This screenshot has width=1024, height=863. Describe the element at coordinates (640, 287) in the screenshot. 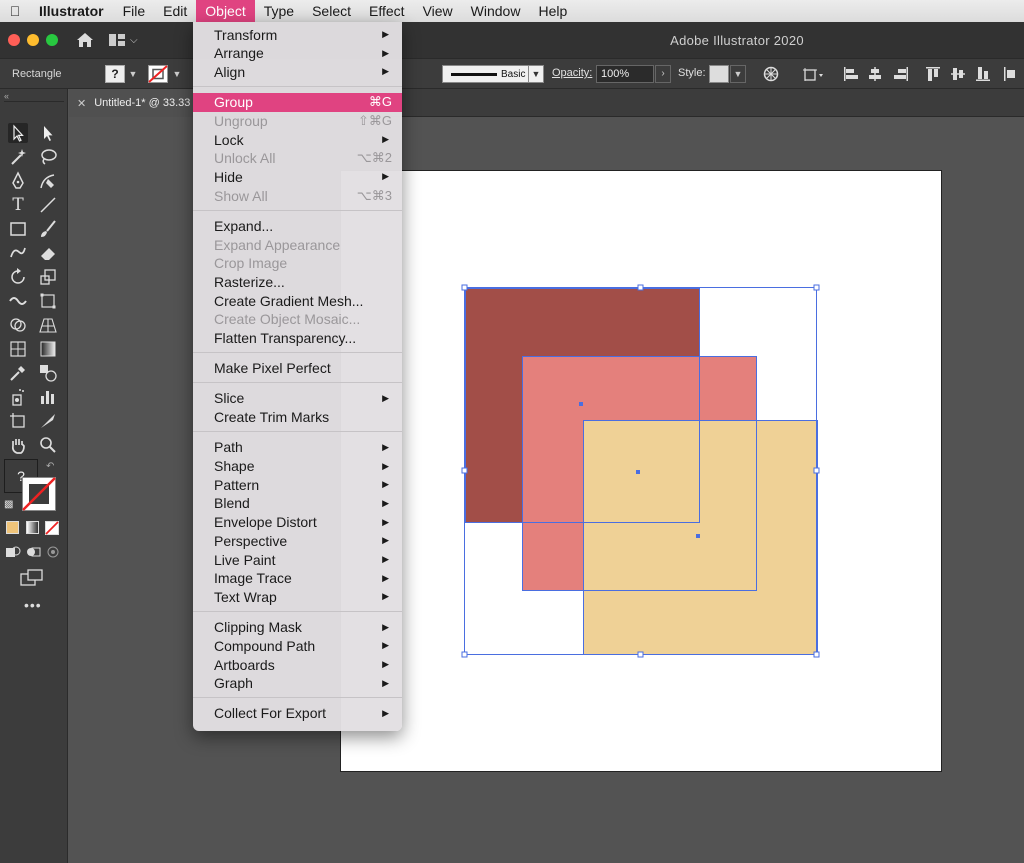

I see `handle-top-center` at that location.